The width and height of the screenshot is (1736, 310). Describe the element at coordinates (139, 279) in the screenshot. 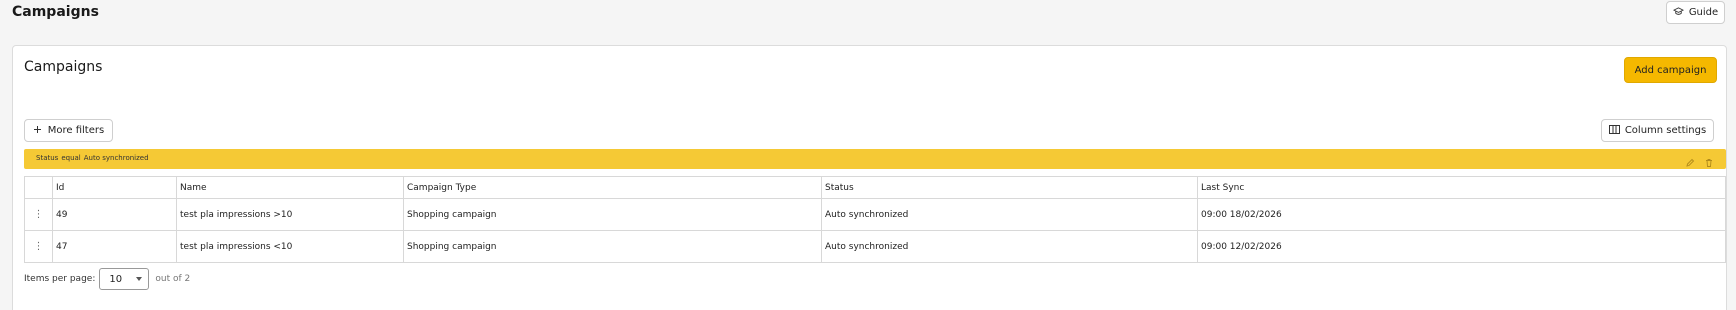

I see `chevron-down-icon` at that location.